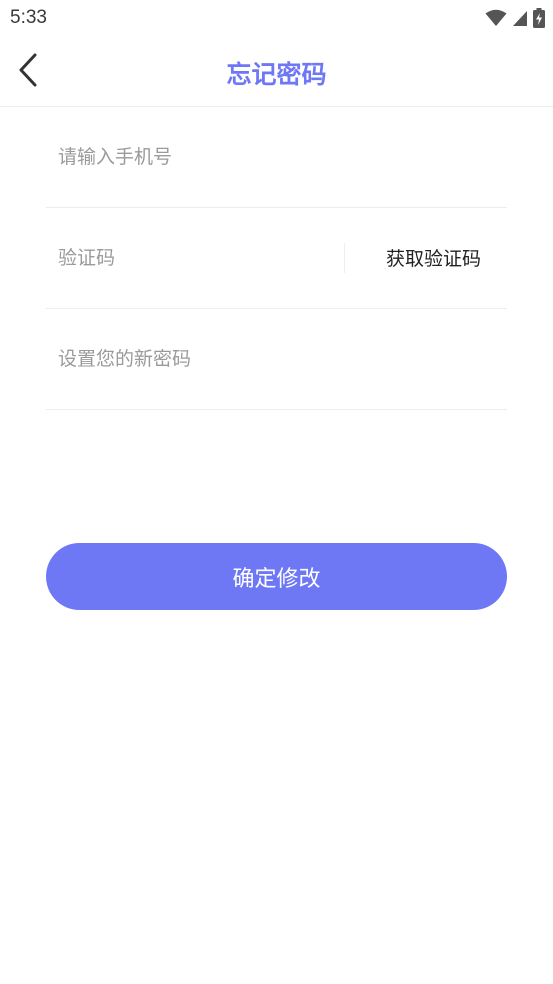 This screenshot has width=553, height=984. What do you see at coordinates (276, 19) in the screenshot?
I see `status-bar: 5:33` at bounding box center [276, 19].